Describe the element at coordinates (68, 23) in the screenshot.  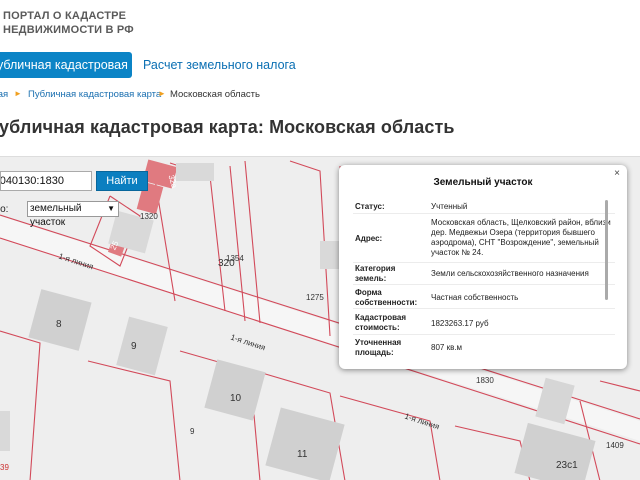
I see `site-logo: ПОРТАЛ О КАДАСТРЕ НЕДВИЖИМОСТИ В РФ` at that location.